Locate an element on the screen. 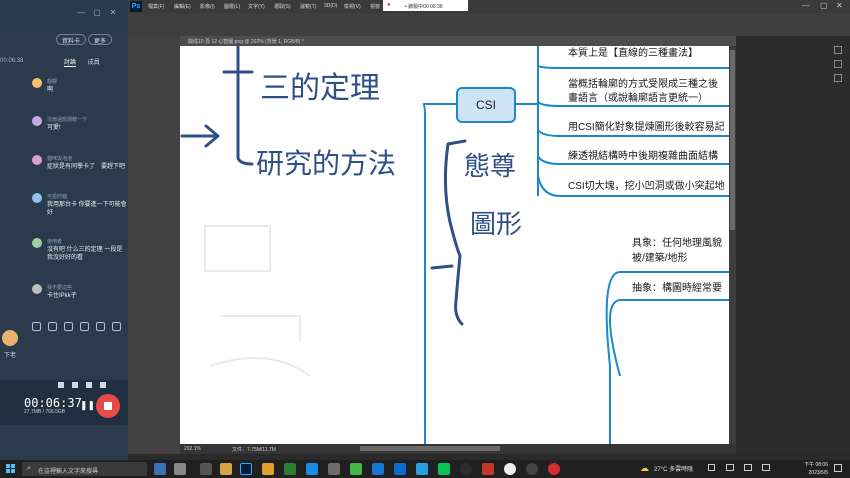  ime-icon is located at coordinates (766, 467).